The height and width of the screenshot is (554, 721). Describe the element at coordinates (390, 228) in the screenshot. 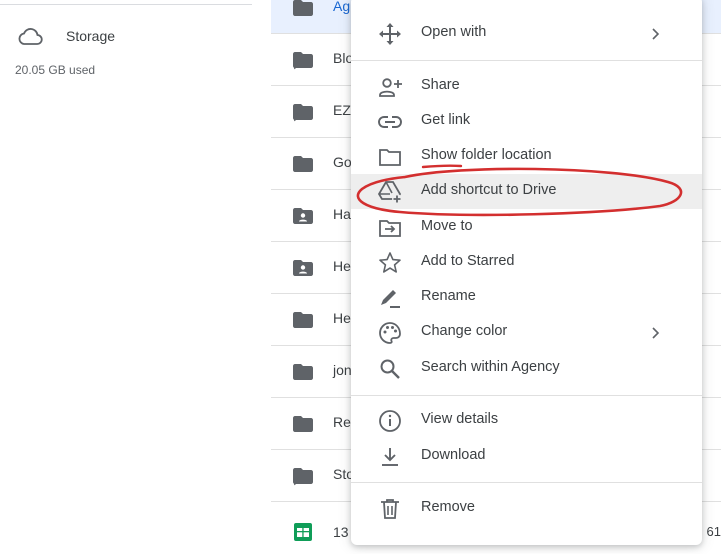

I see `move-to-folder-icon` at that location.